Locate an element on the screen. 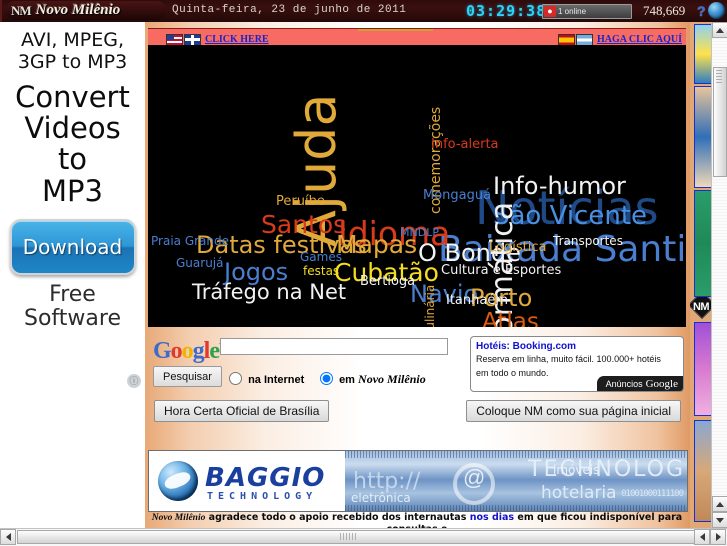 The image size is (727, 546). ad-subtitle: AVI, MPEG, 3GP to MP3 is located at coordinates (72, 51).